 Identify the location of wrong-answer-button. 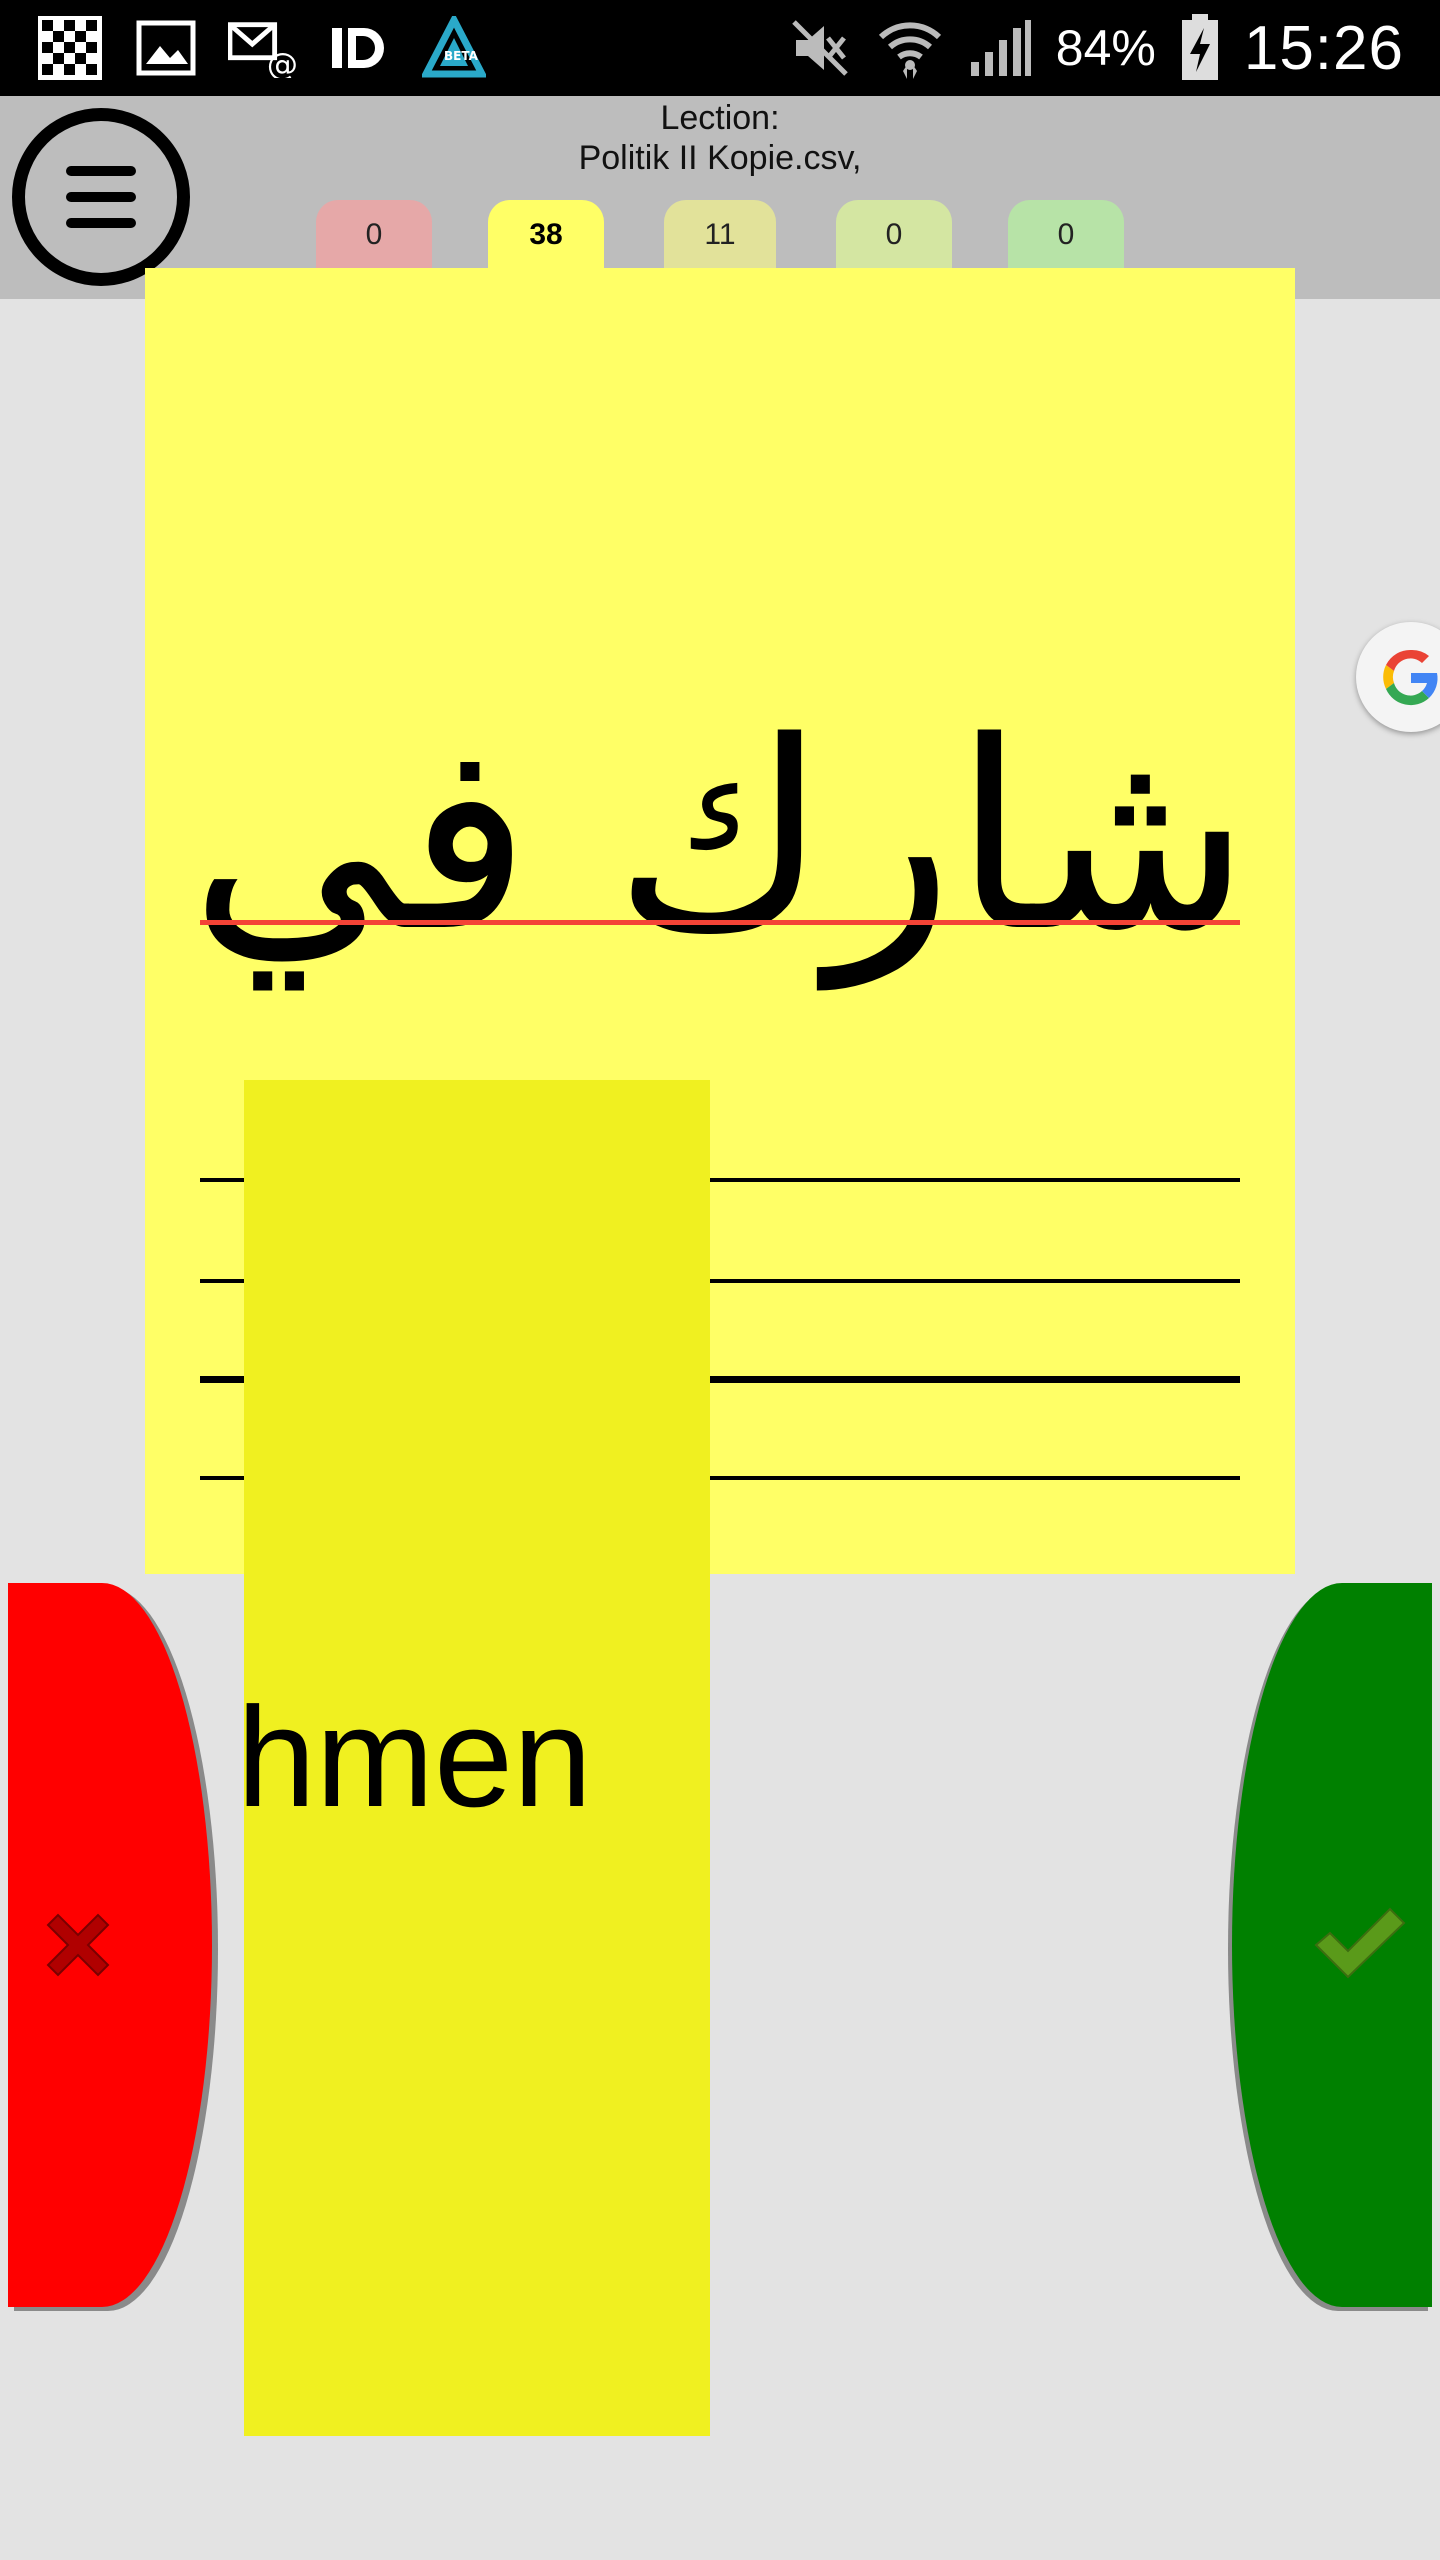
(110, 1945).